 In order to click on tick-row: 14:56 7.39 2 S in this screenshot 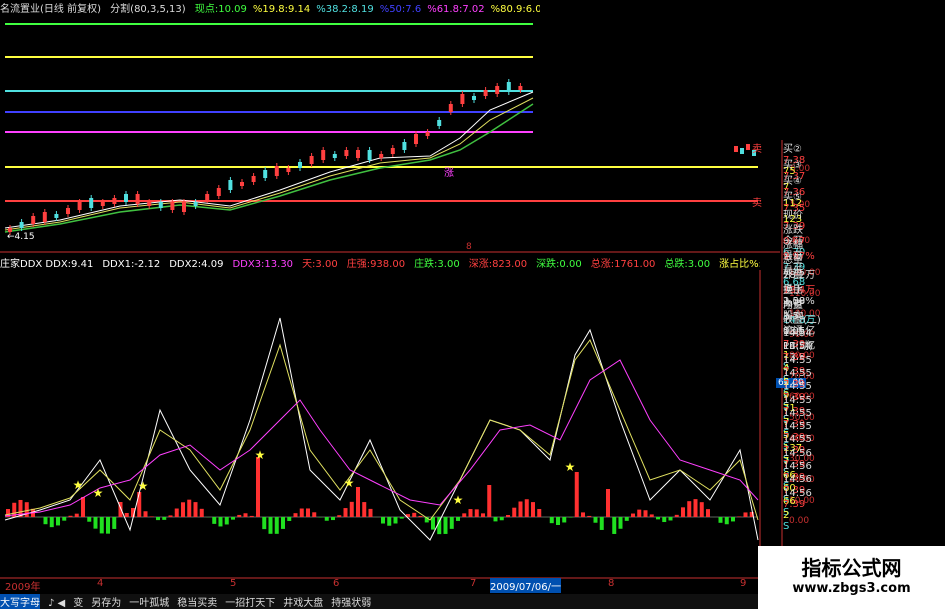, I will do `click(864, 510)`.